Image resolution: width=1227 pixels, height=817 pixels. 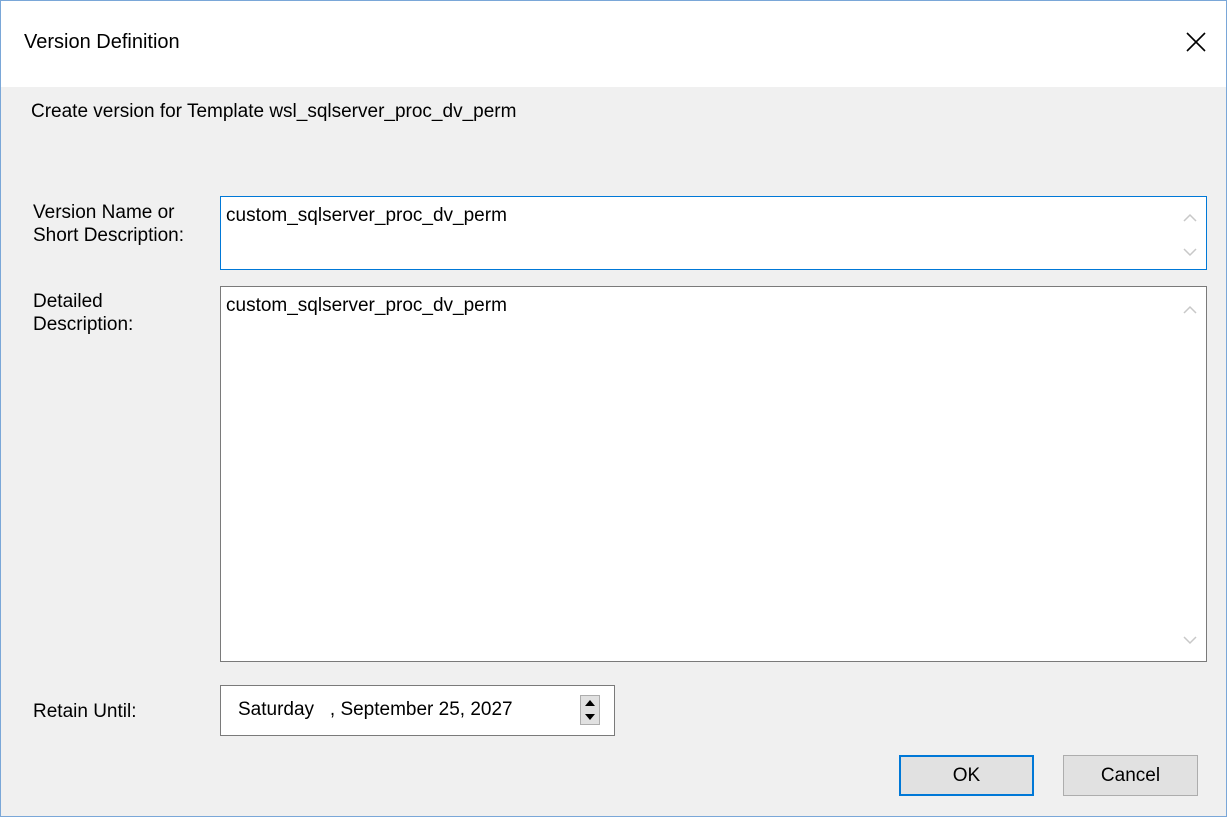 What do you see at coordinates (68, 301) in the screenshot?
I see `detailed-label-line1: Detailed` at bounding box center [68, 301].